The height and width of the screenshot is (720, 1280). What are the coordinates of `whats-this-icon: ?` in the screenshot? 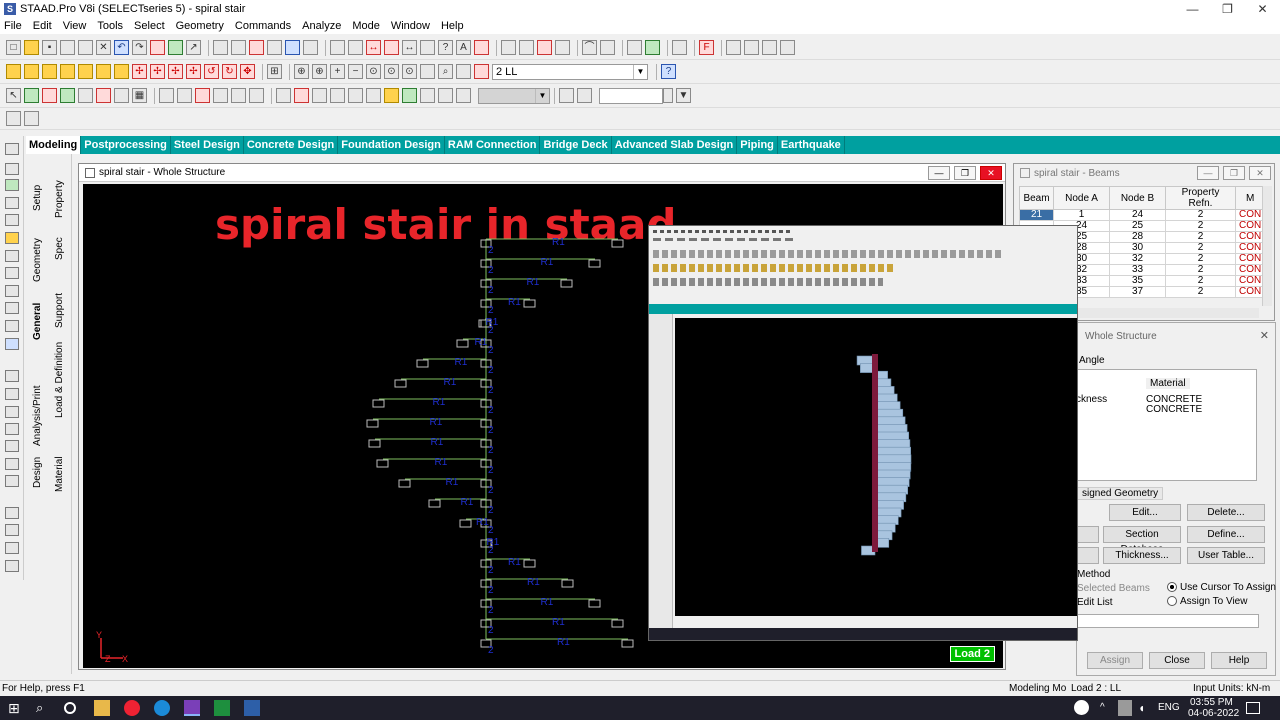 It's located at (668, 71).